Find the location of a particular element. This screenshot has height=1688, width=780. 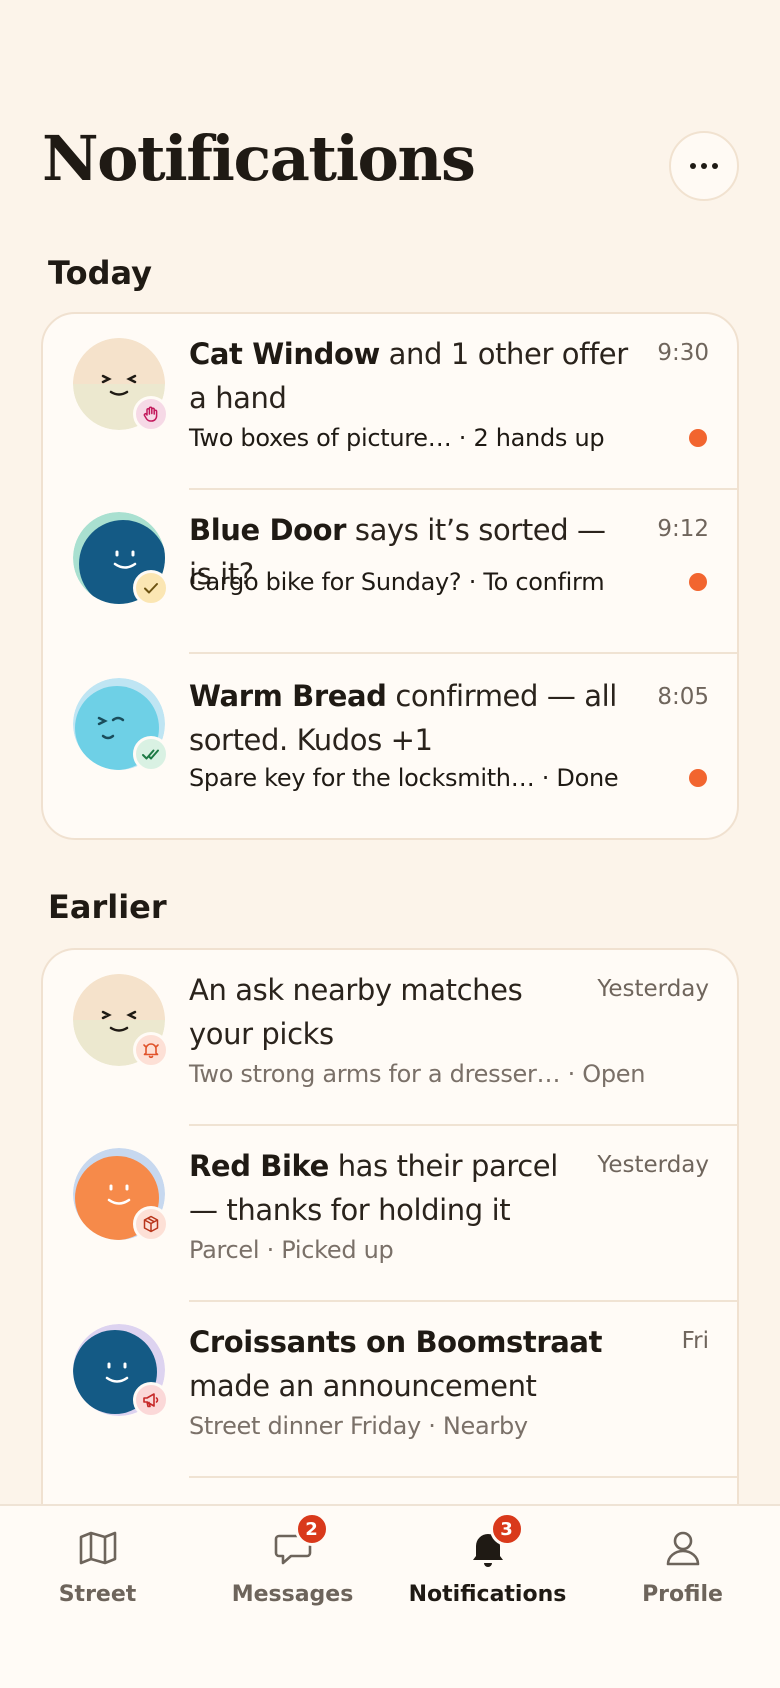

notifications-count-badge: 3 is located at coordinates (506, 1529).